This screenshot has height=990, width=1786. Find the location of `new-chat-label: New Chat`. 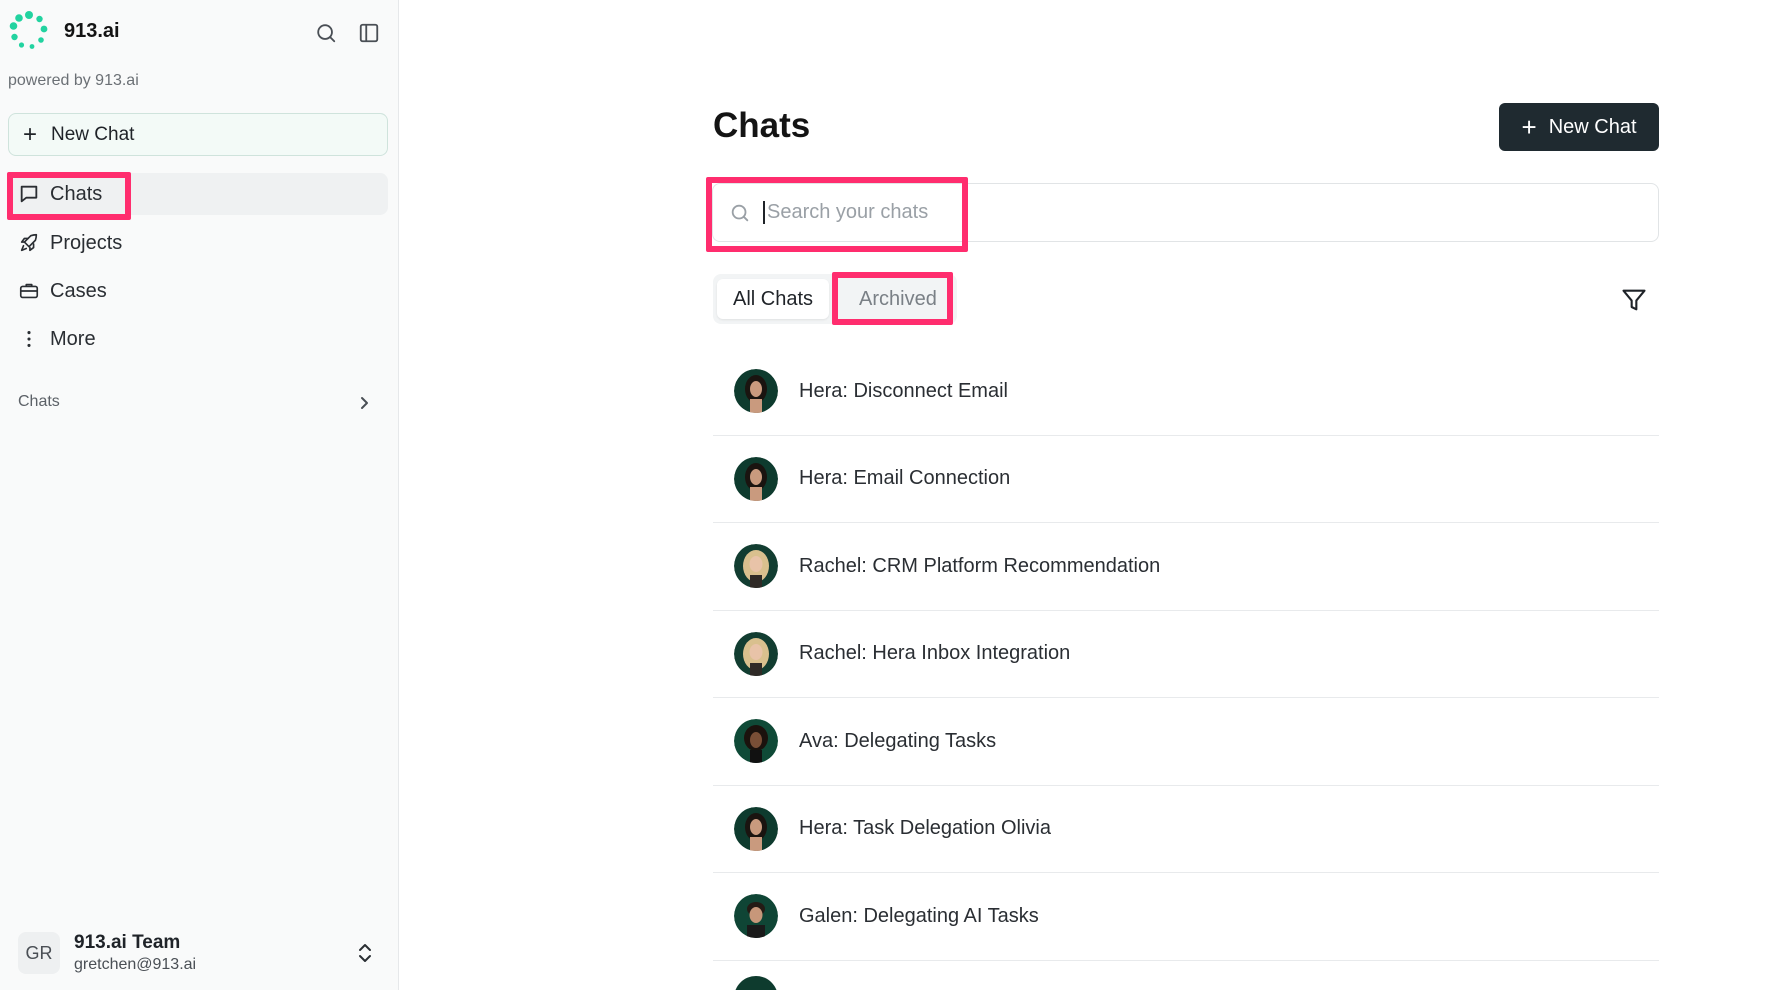

new-chat-label: New Chat is located at coordinates (1592, 126).